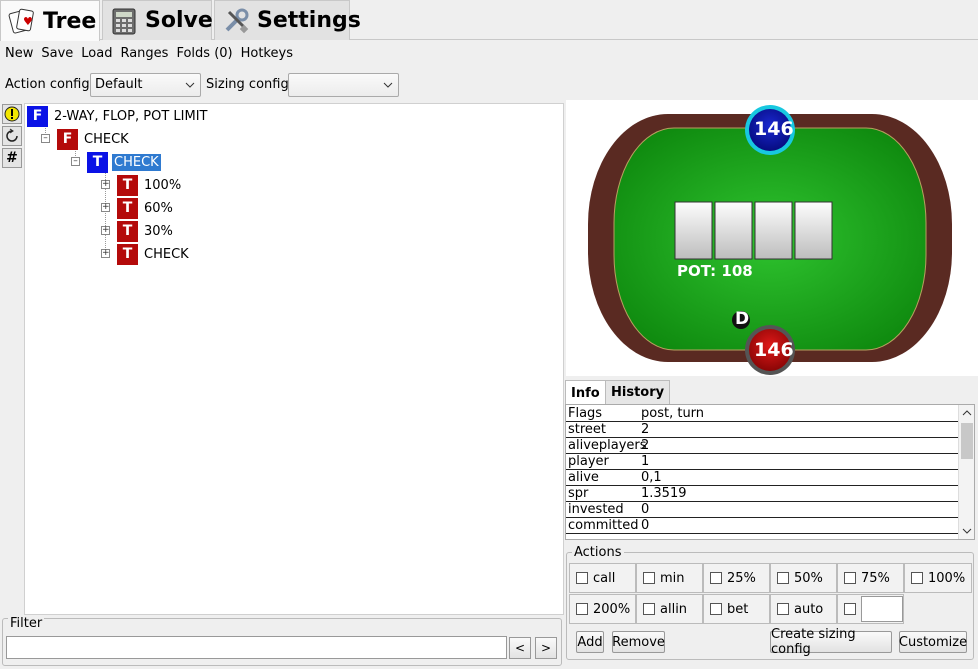 The height and width of the screenshot is (669, 978). I want to click on calculator-icon, so click(124, 21).